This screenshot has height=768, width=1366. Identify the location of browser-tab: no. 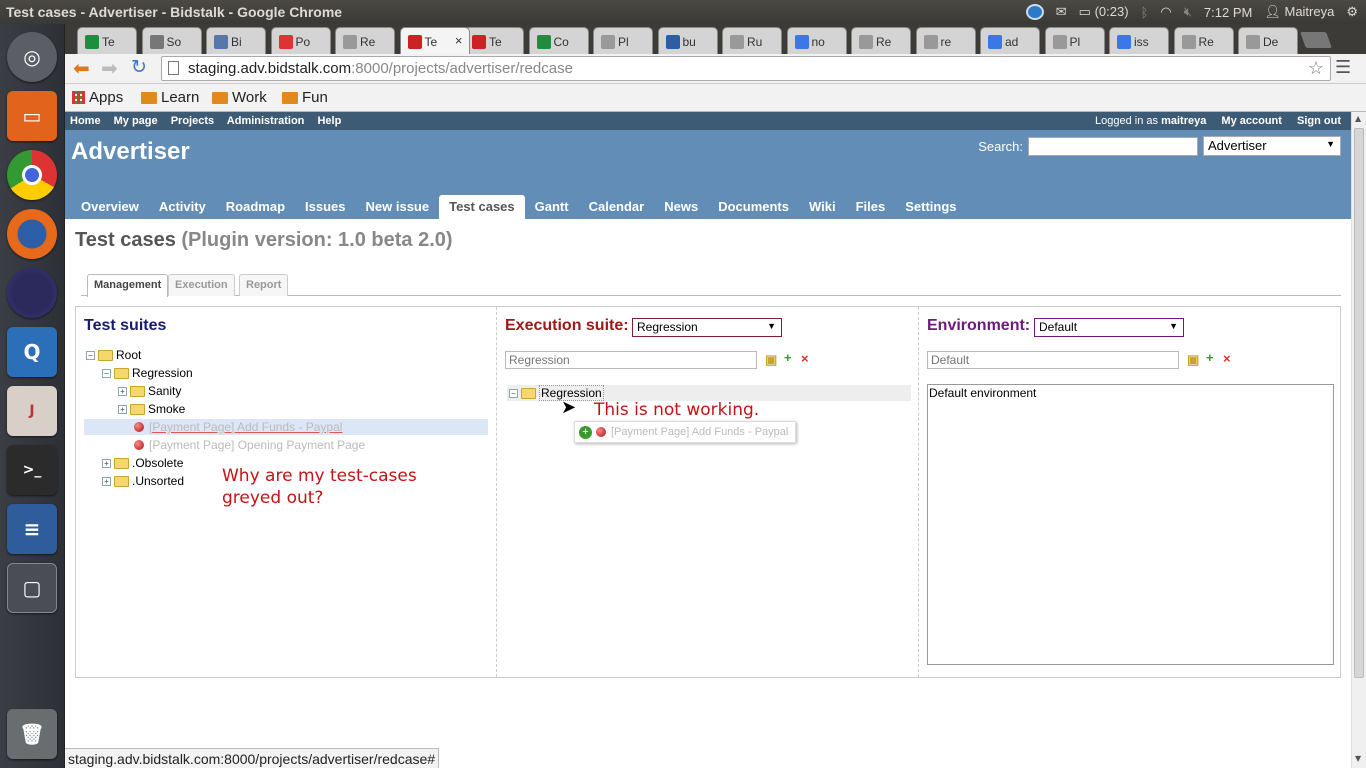
(816, 40).